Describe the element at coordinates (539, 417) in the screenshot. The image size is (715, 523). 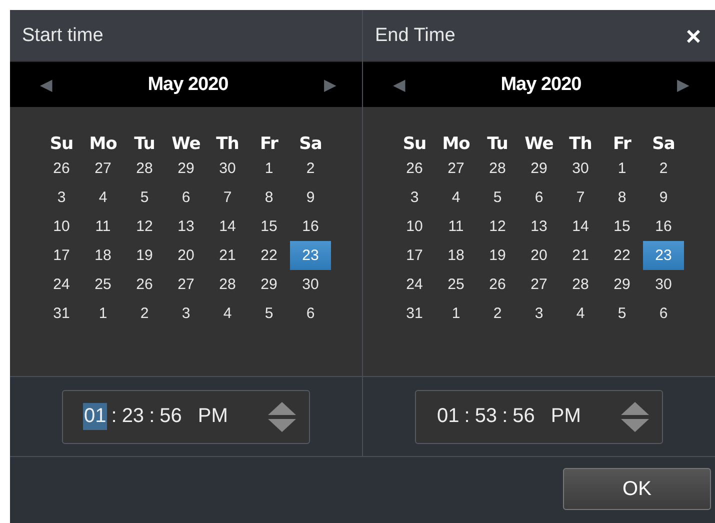
I see `time-field: 01 : 53 : 56 PM` at that location.